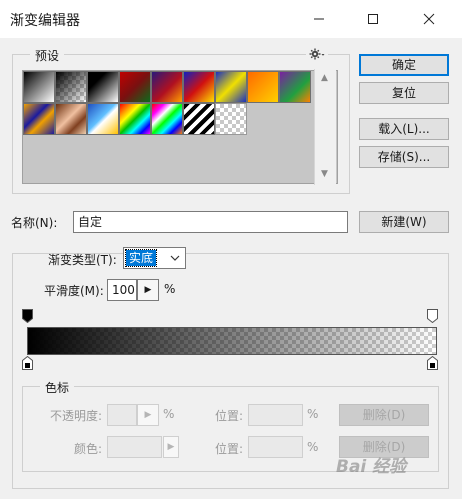 The width and height of the screenshot is (462, 499). What do you see at coordinates (210, 222) in the screenshot?
I see `name-field: 自定` at bounding box center [210, 222].